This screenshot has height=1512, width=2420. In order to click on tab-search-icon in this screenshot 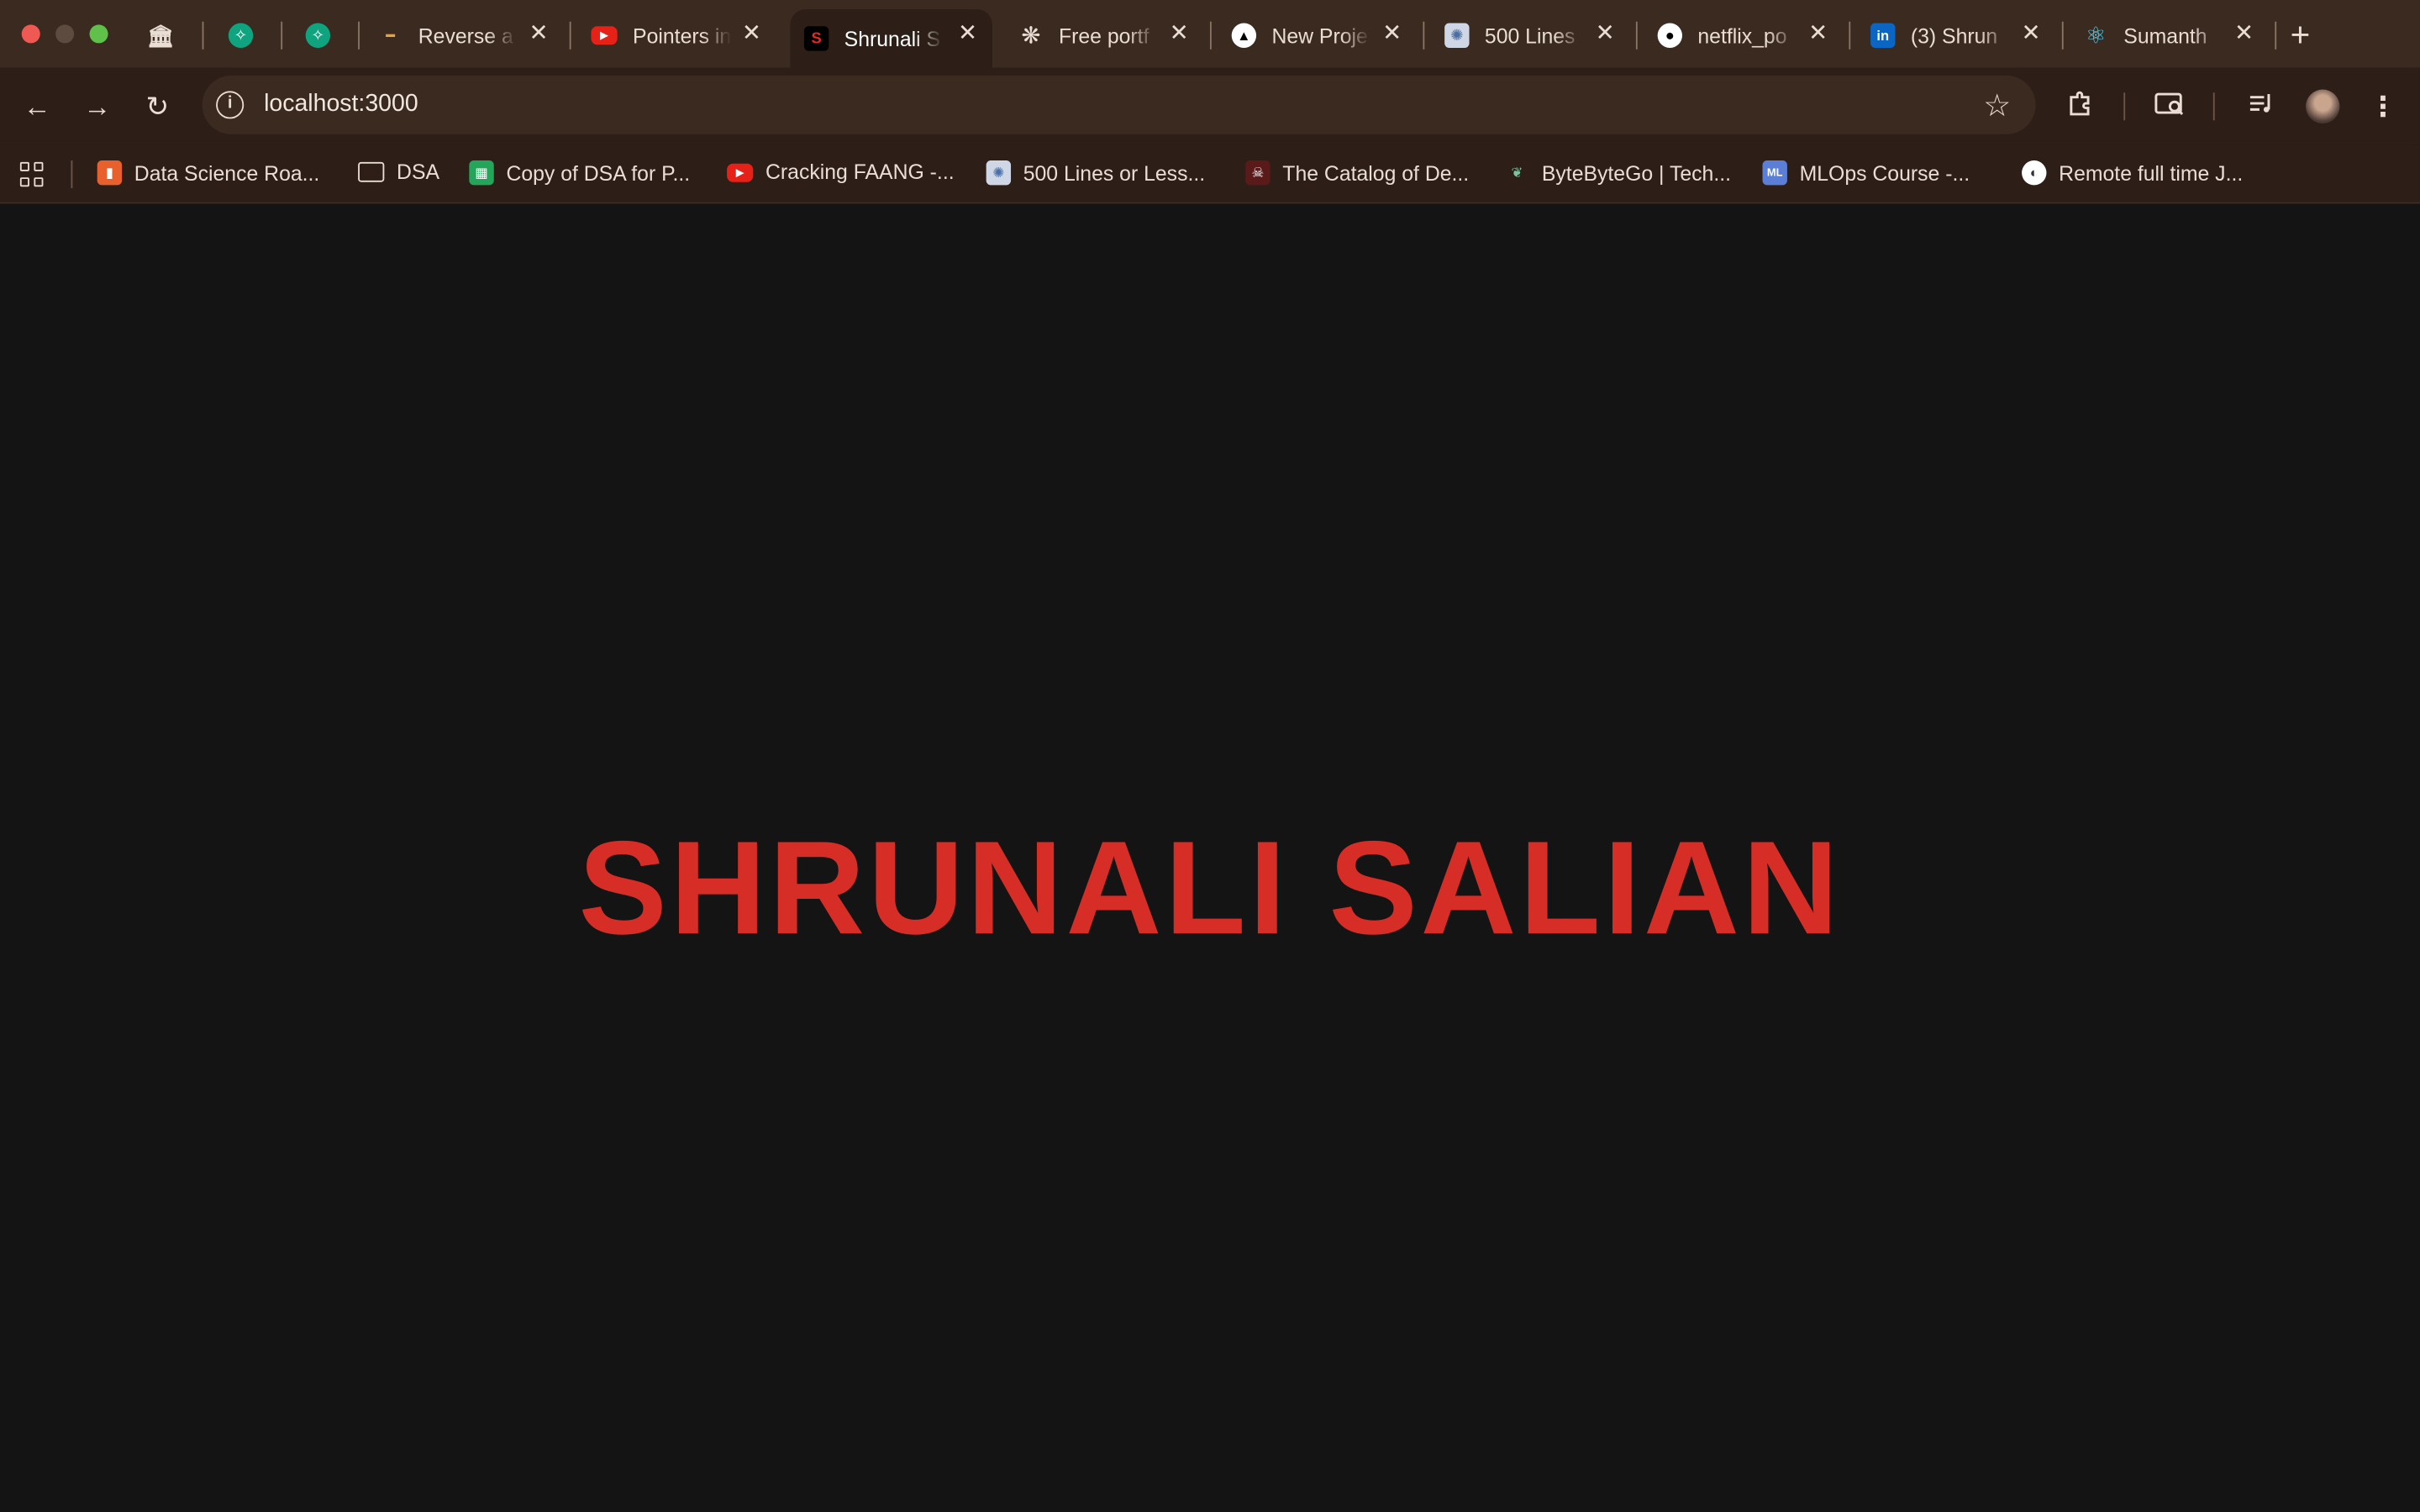, I will do `click(2169, 106)`.